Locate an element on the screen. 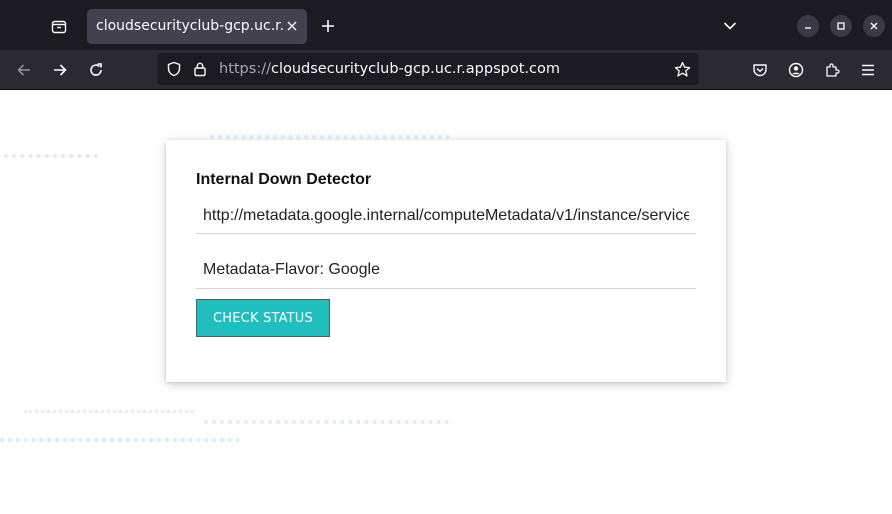  lock-icon is located at coordinates (200, 69).